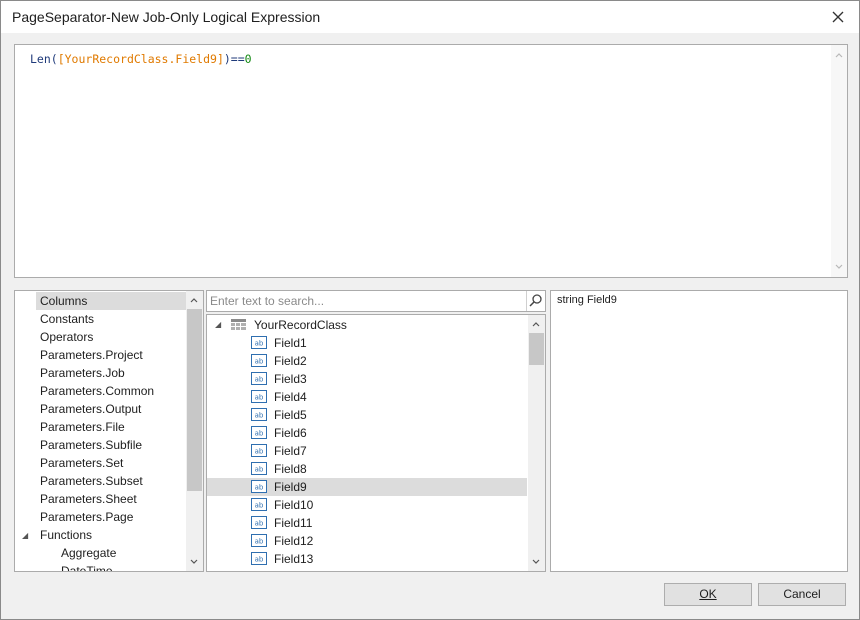 The height and width of the screenshot is (620, 860). I want to click on category-item-parameters-file: Parameters.File, so click(82, 427).